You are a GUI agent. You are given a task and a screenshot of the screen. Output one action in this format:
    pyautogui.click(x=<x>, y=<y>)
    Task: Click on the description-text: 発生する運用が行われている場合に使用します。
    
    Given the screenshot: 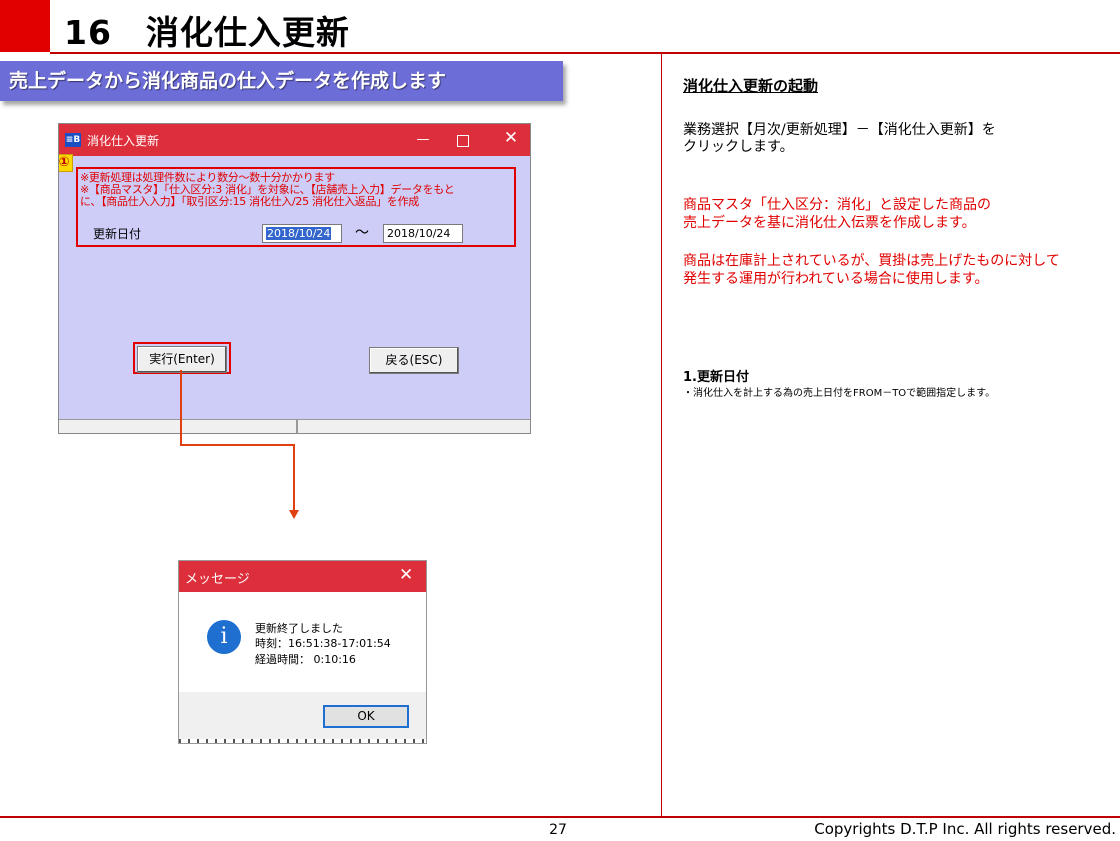 What is the action you would take?
    pyautogui.click(x=836, y=279)
    